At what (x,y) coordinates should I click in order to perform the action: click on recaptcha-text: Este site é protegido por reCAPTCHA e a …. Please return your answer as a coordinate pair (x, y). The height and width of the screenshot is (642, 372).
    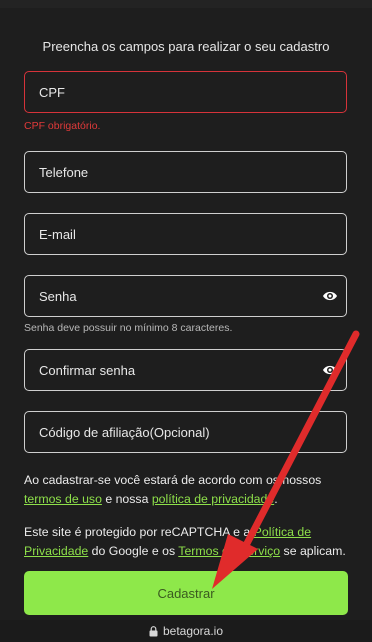
    Looking at the image, I should click on (189, 542).